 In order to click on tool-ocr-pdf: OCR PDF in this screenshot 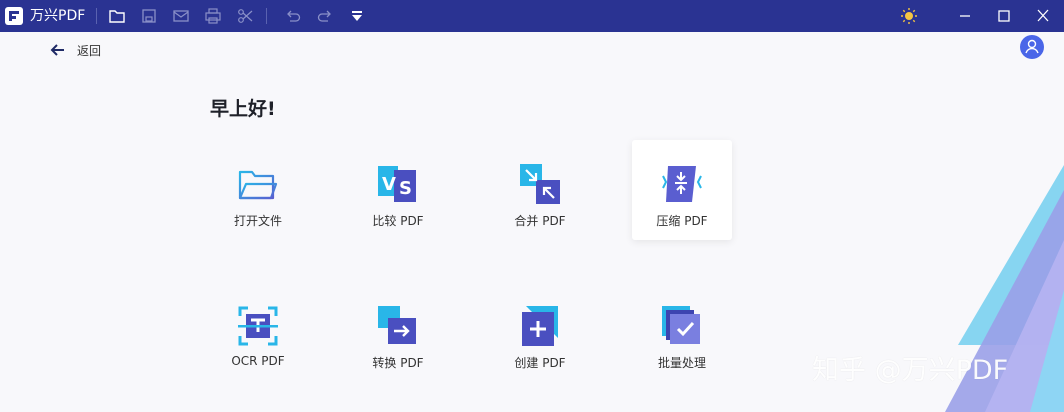, I will do `click(258, 332)`.